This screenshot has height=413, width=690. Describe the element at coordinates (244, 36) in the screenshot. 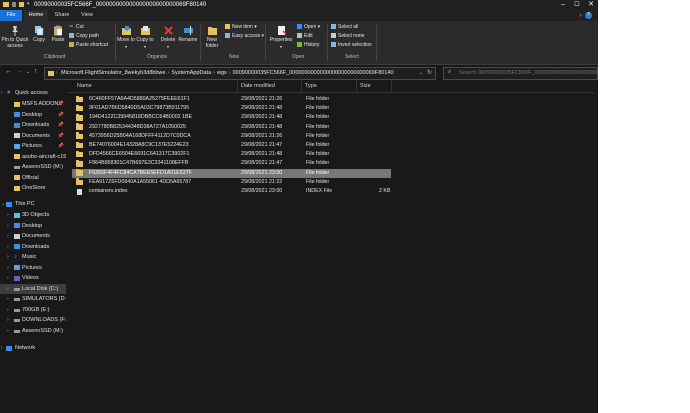

I see `easy-access-button: Easy access ▾` at that location.